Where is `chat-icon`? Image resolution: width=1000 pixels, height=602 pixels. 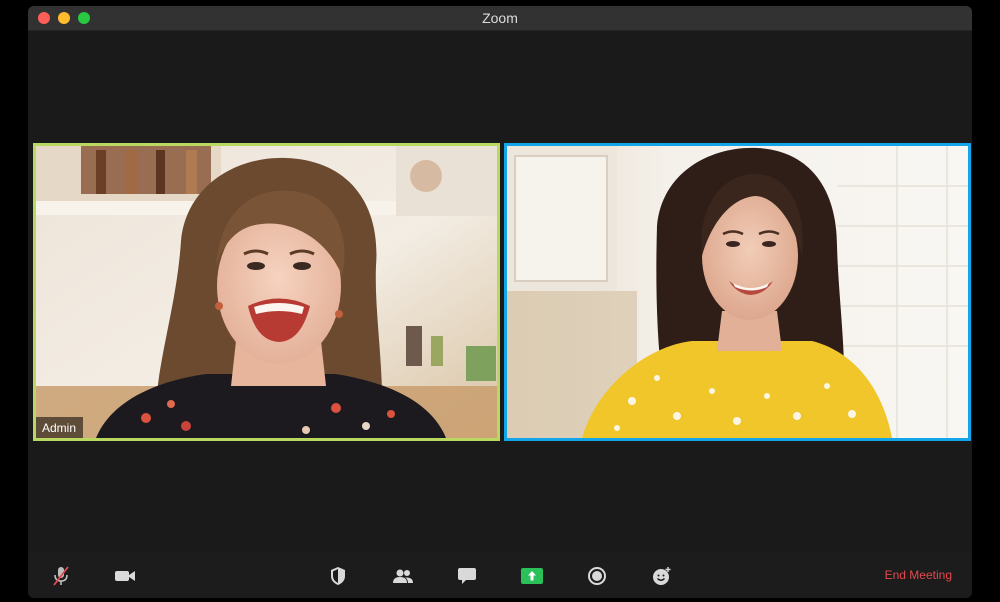
chat-icon is located at coordinates (467, 576).